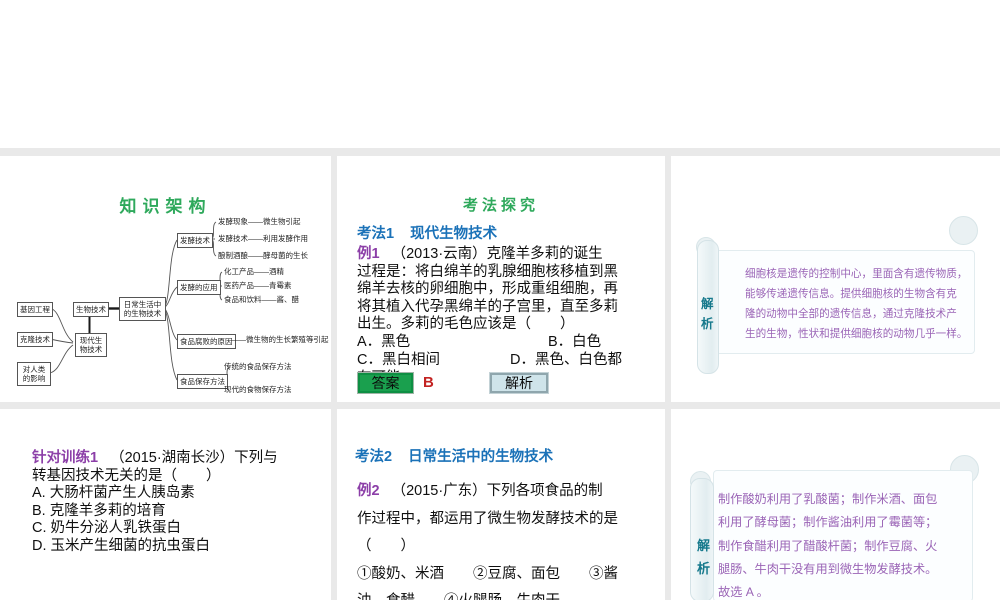 Image resolution: width=1000 pixels, height=600 pixels. Describe the element at coordinates (368, 491) in the screenshot. I see `example2-tag: 例2` at that location.